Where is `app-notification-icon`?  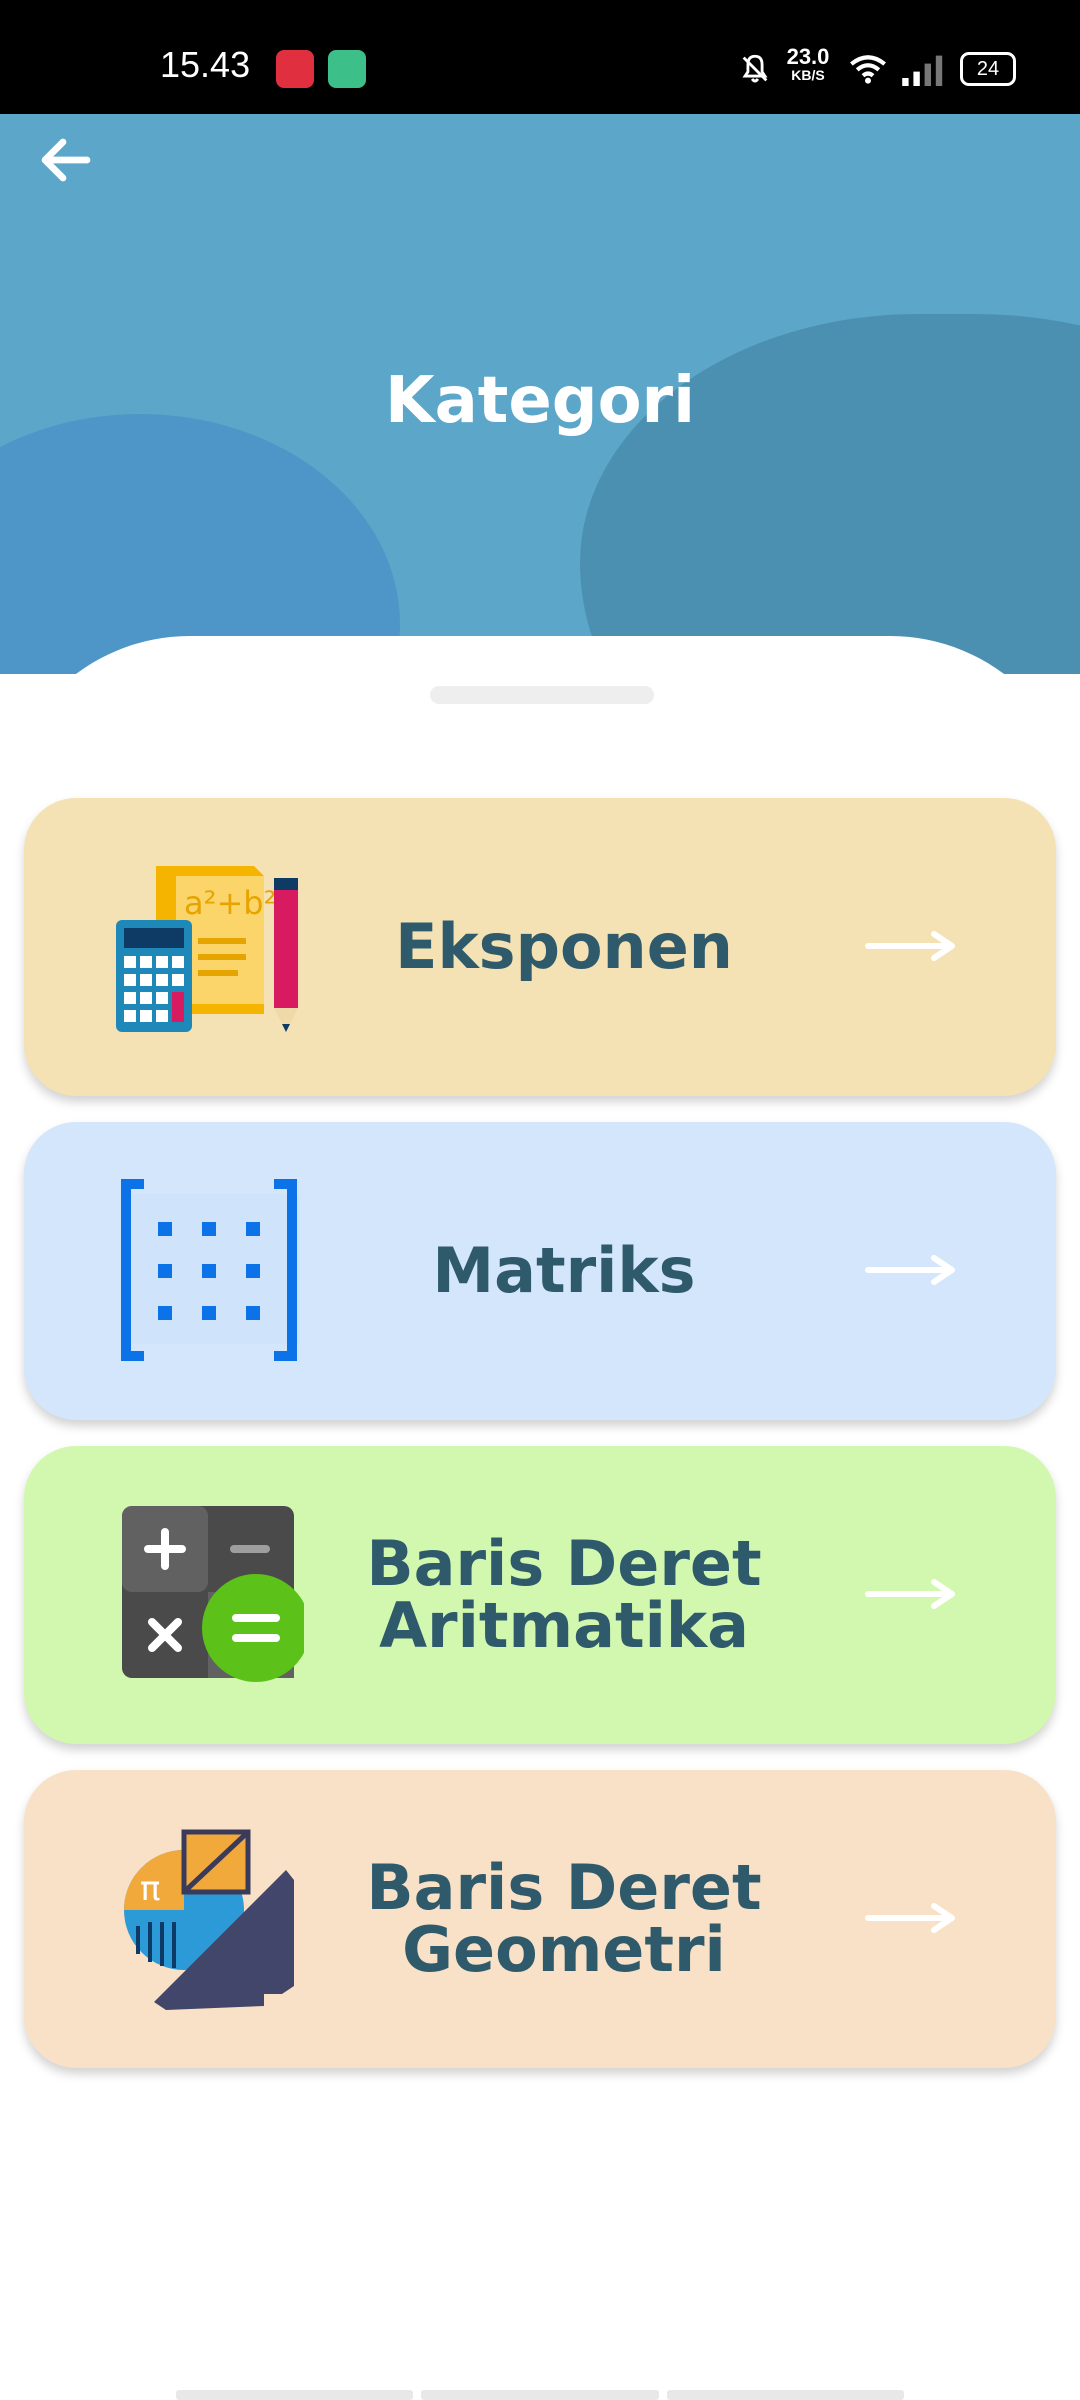 app-notification-icon is located at coordinates (347, 69).